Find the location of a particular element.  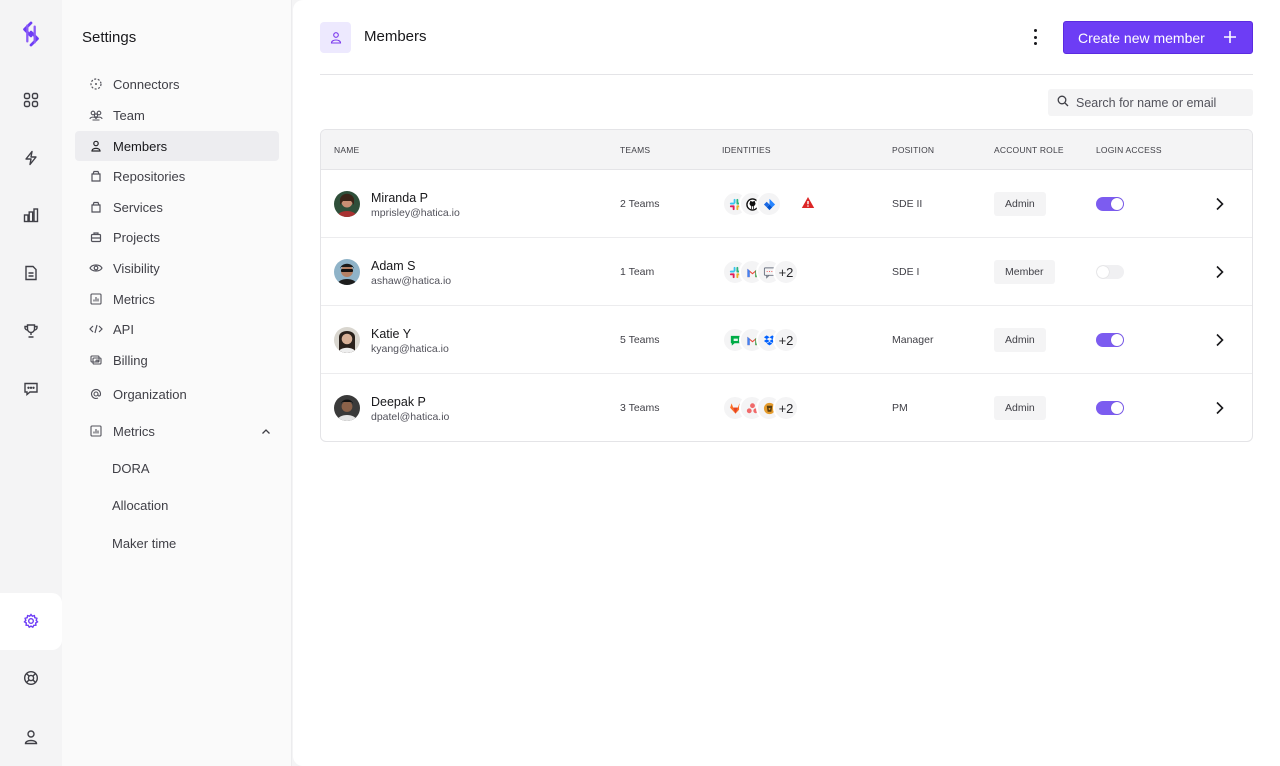

repository-icon is located at coordinates (96, 176).